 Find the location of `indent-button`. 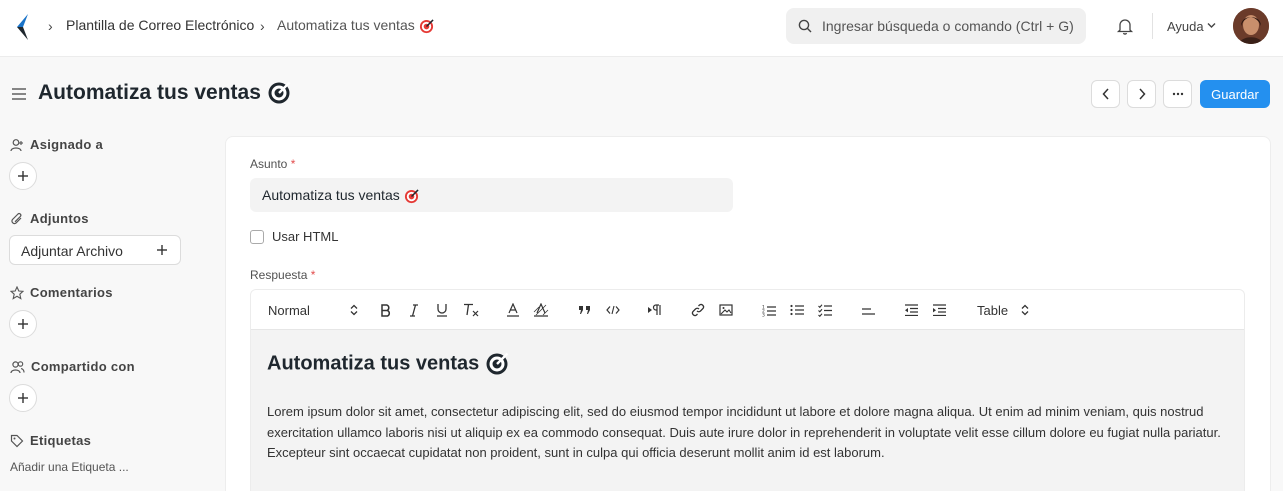

indent-button is located at coordinates (939, 310).